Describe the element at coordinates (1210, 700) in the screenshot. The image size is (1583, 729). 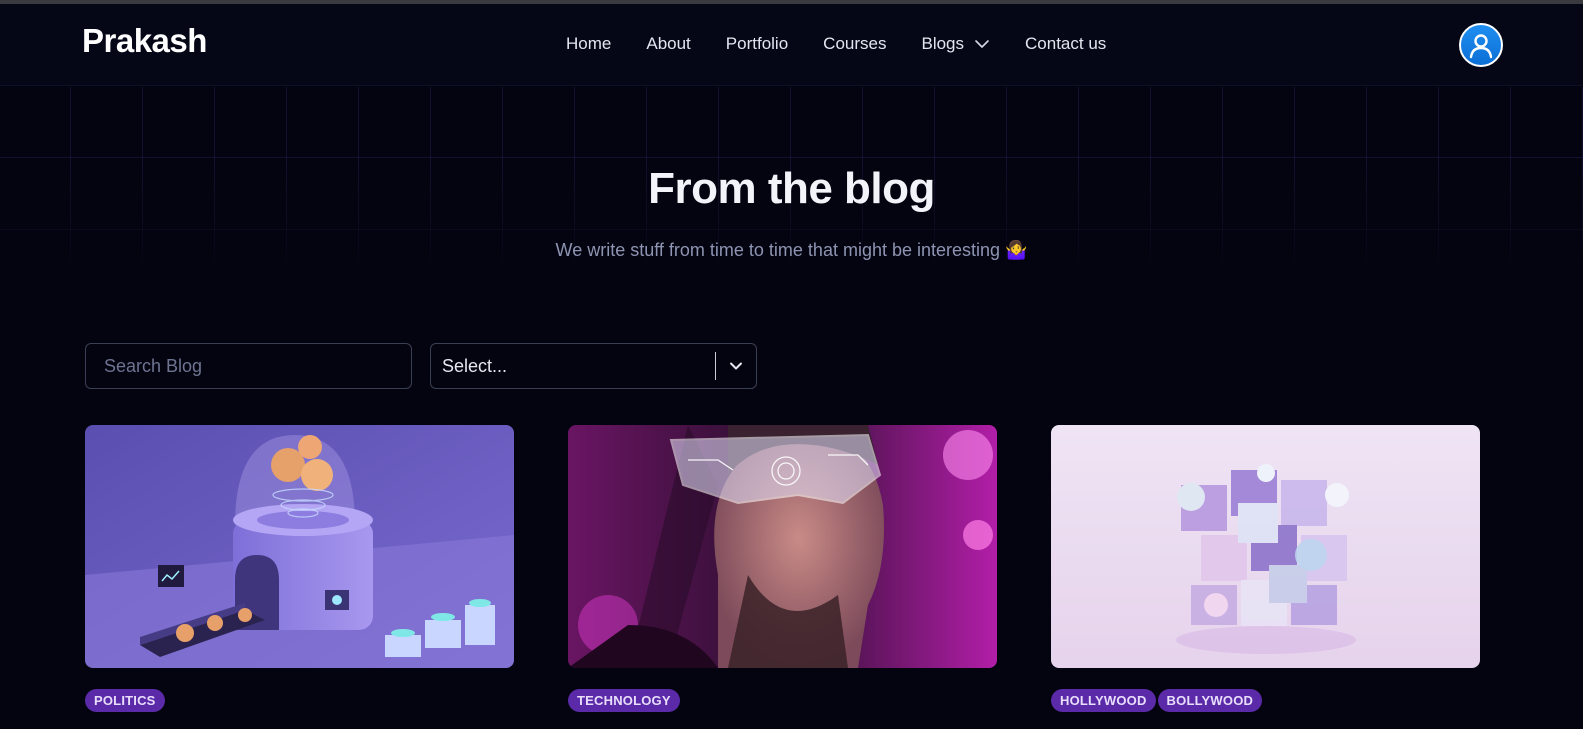
I see `tag-badge: BOLLYWOOD` at that location.